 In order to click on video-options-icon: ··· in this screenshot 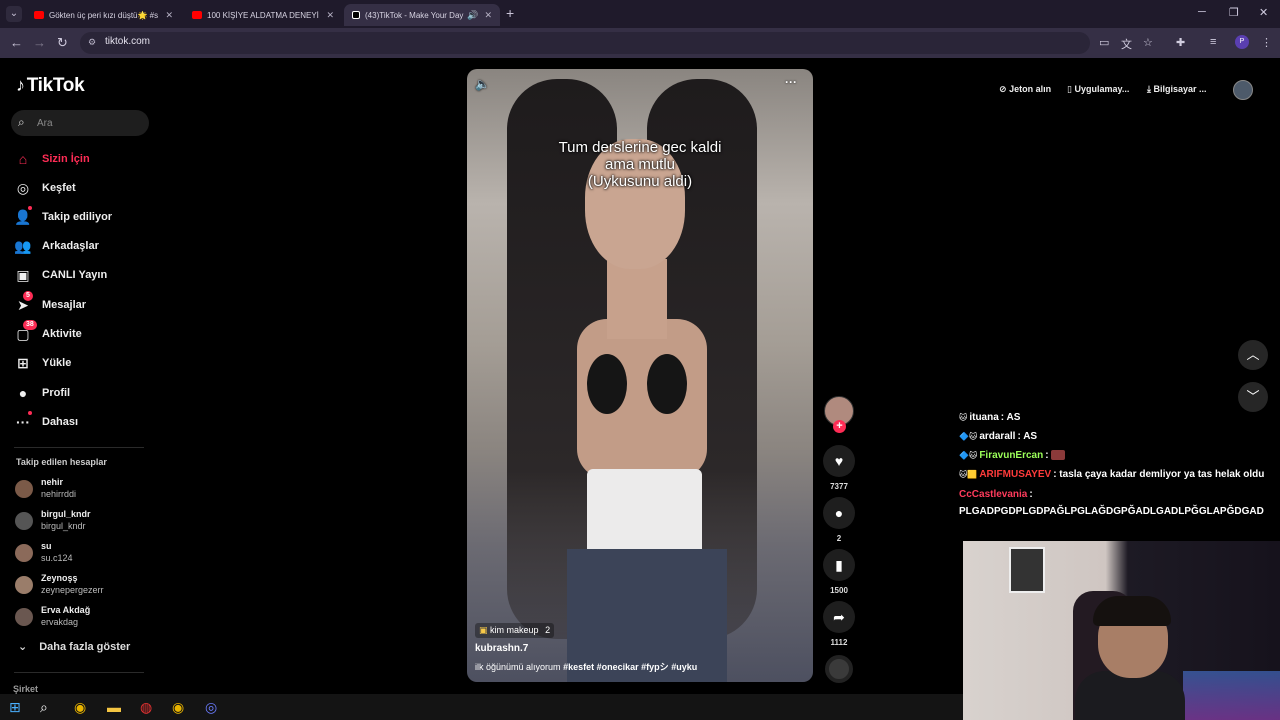, I will do `click(791, 82)`.